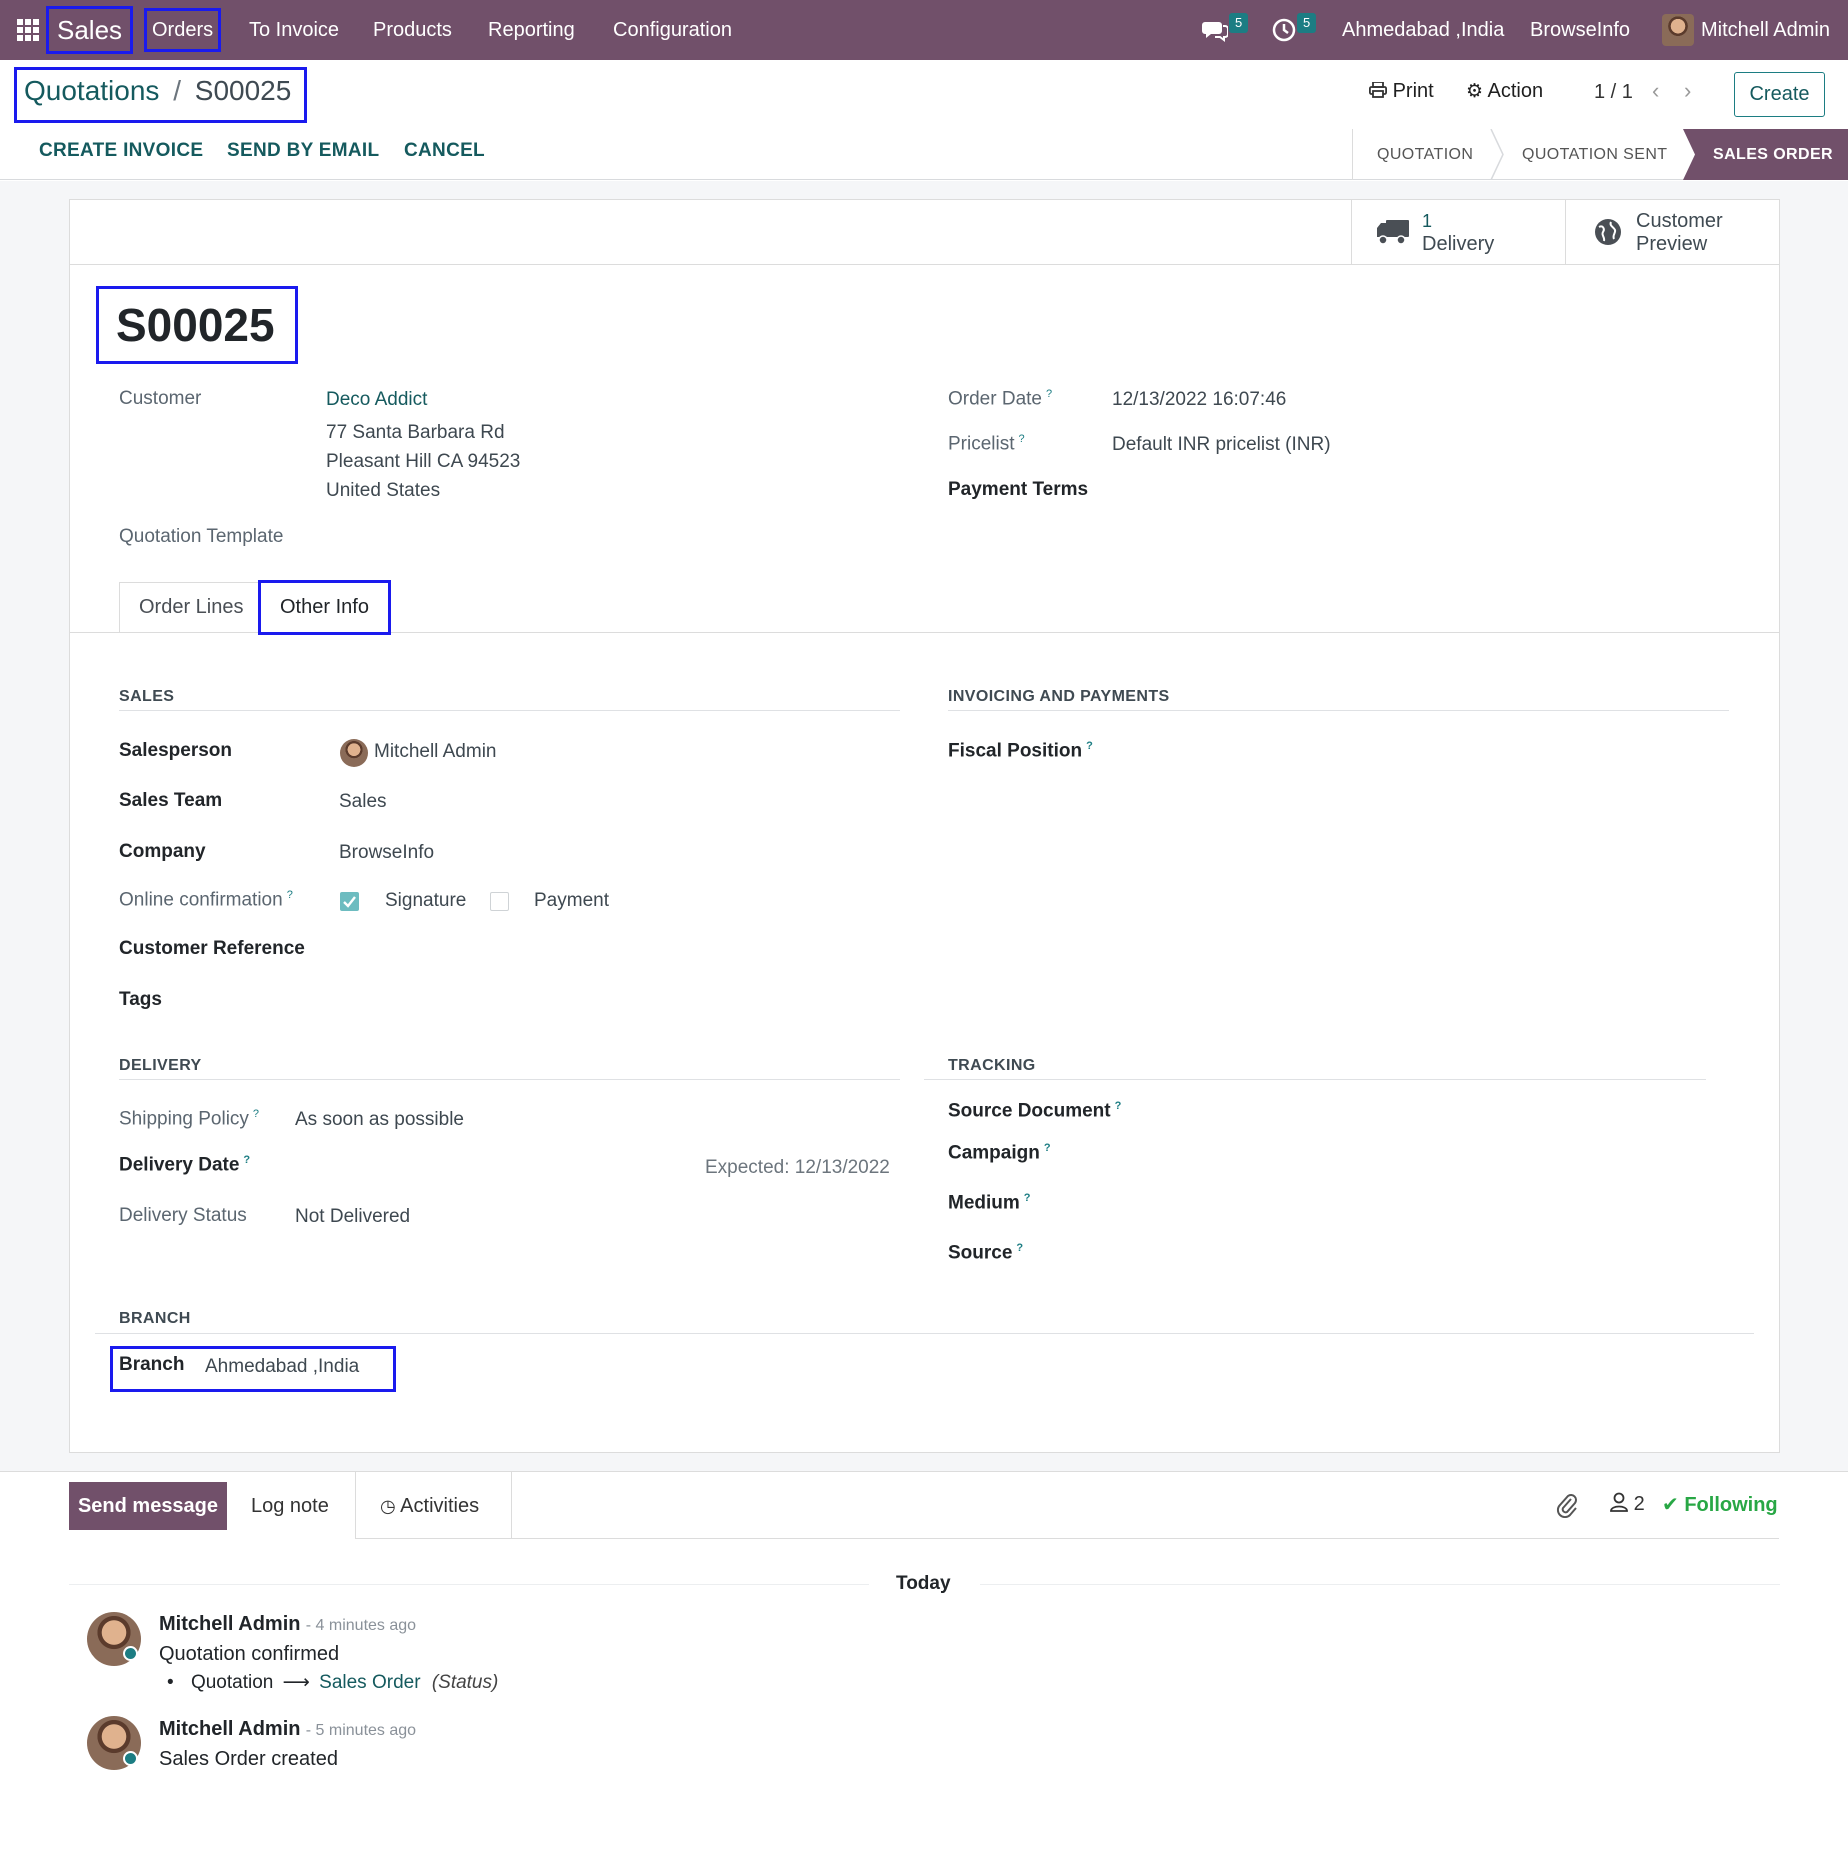  What do you see at coordinates (388, 1506) in the screenshot?
I see `clock-icon: ◷` at bounding box center [388, 1506].